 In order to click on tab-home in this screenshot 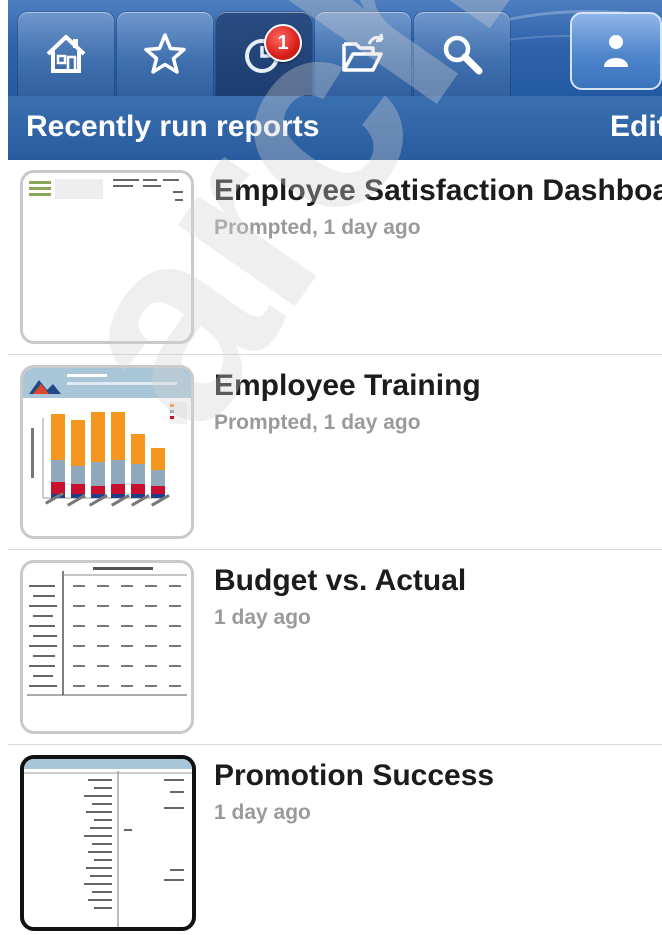, I will do `click(66, 54)`.